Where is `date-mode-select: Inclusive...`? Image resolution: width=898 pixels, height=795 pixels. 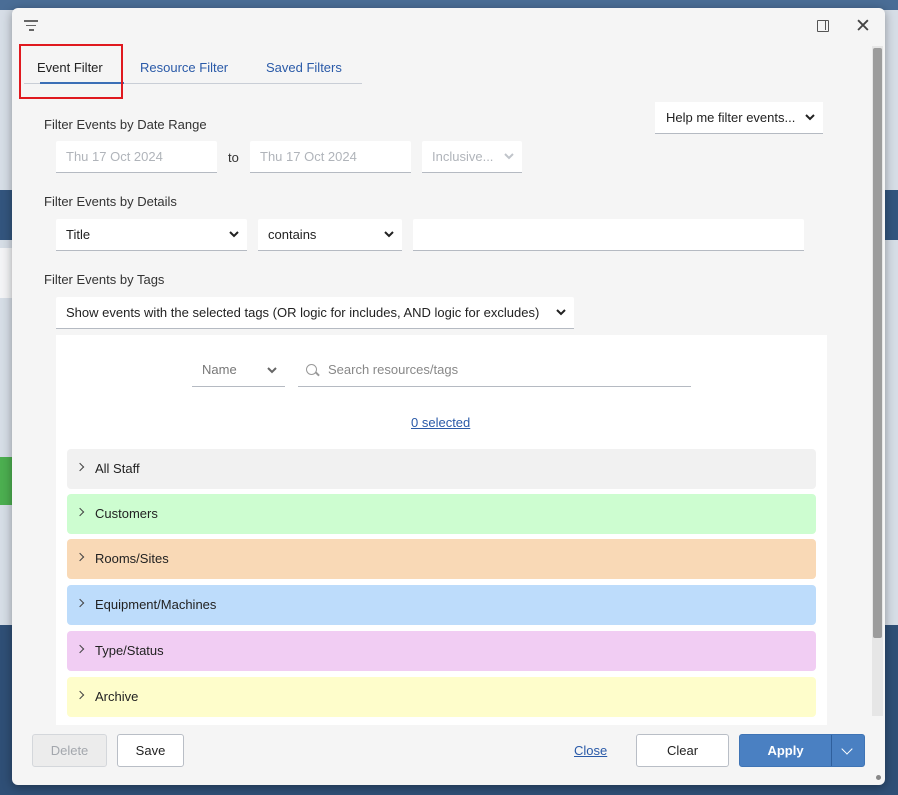
date-mode-select: Inclusive... is located at coordinates (472, 157).